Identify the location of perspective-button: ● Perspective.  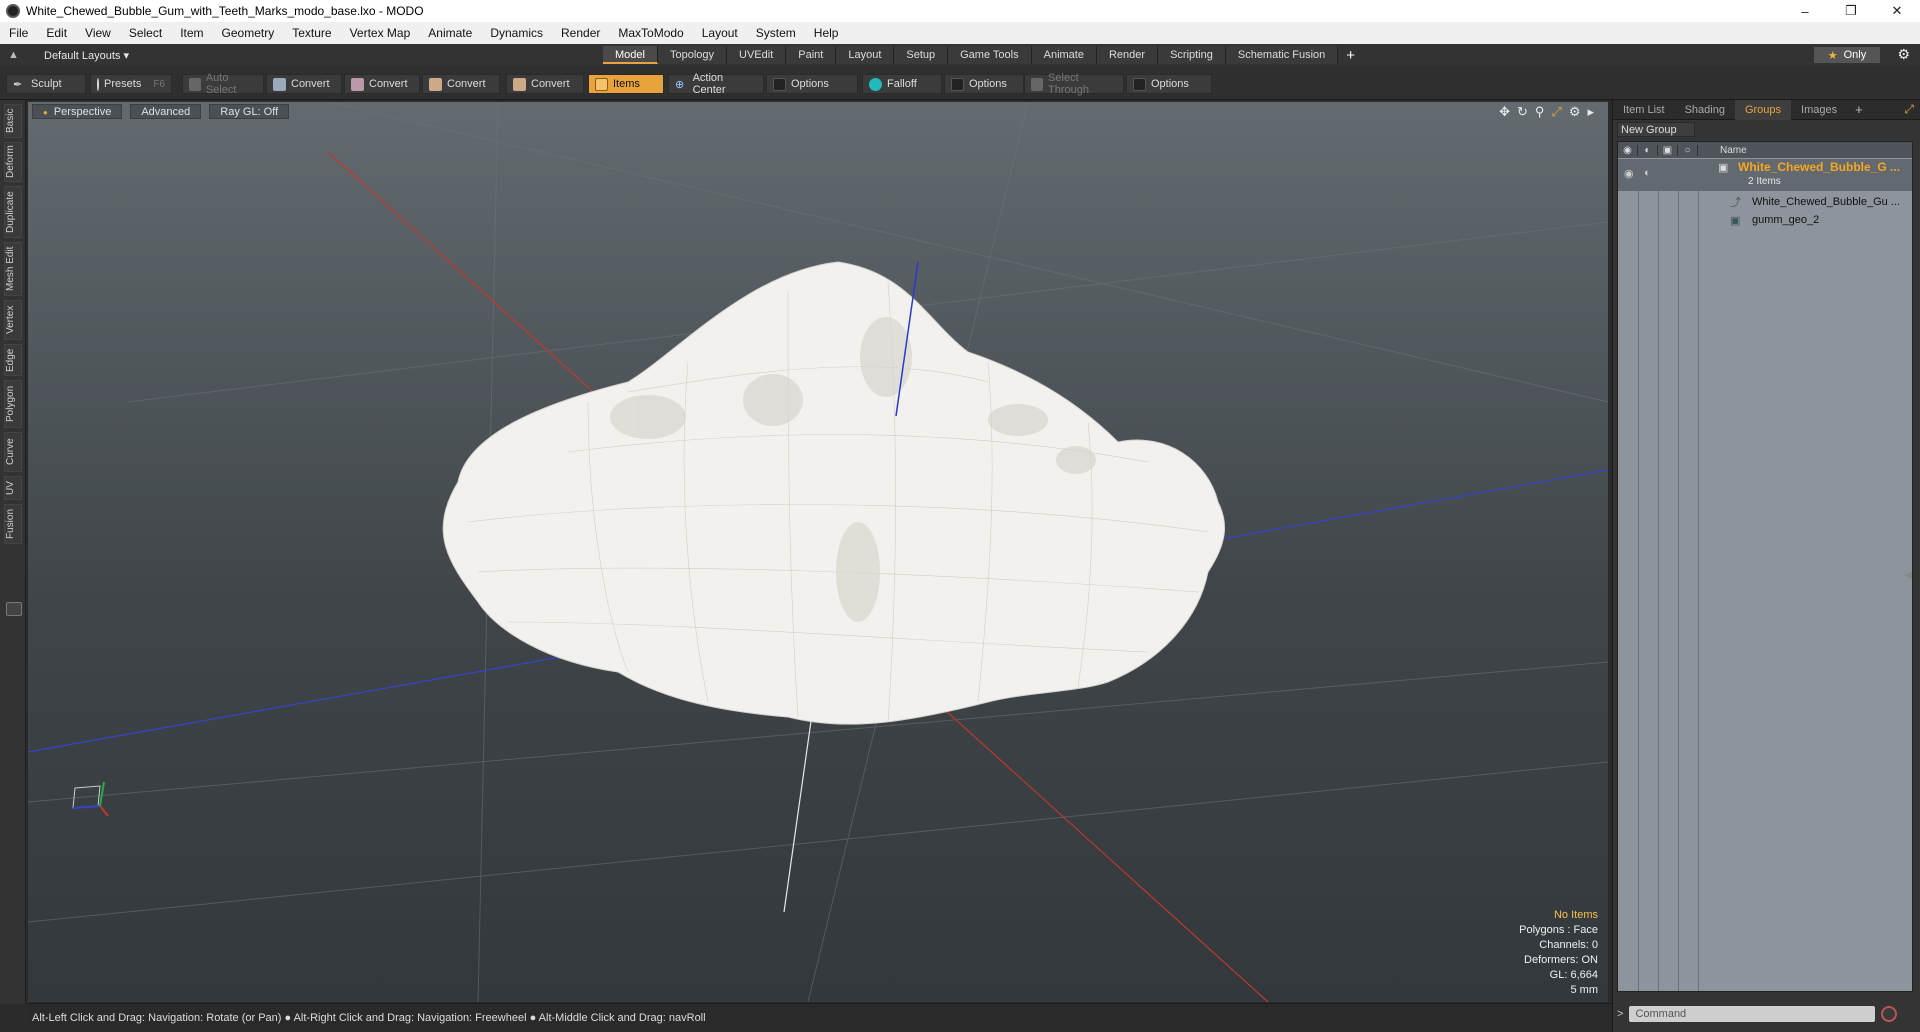
(77, 111).